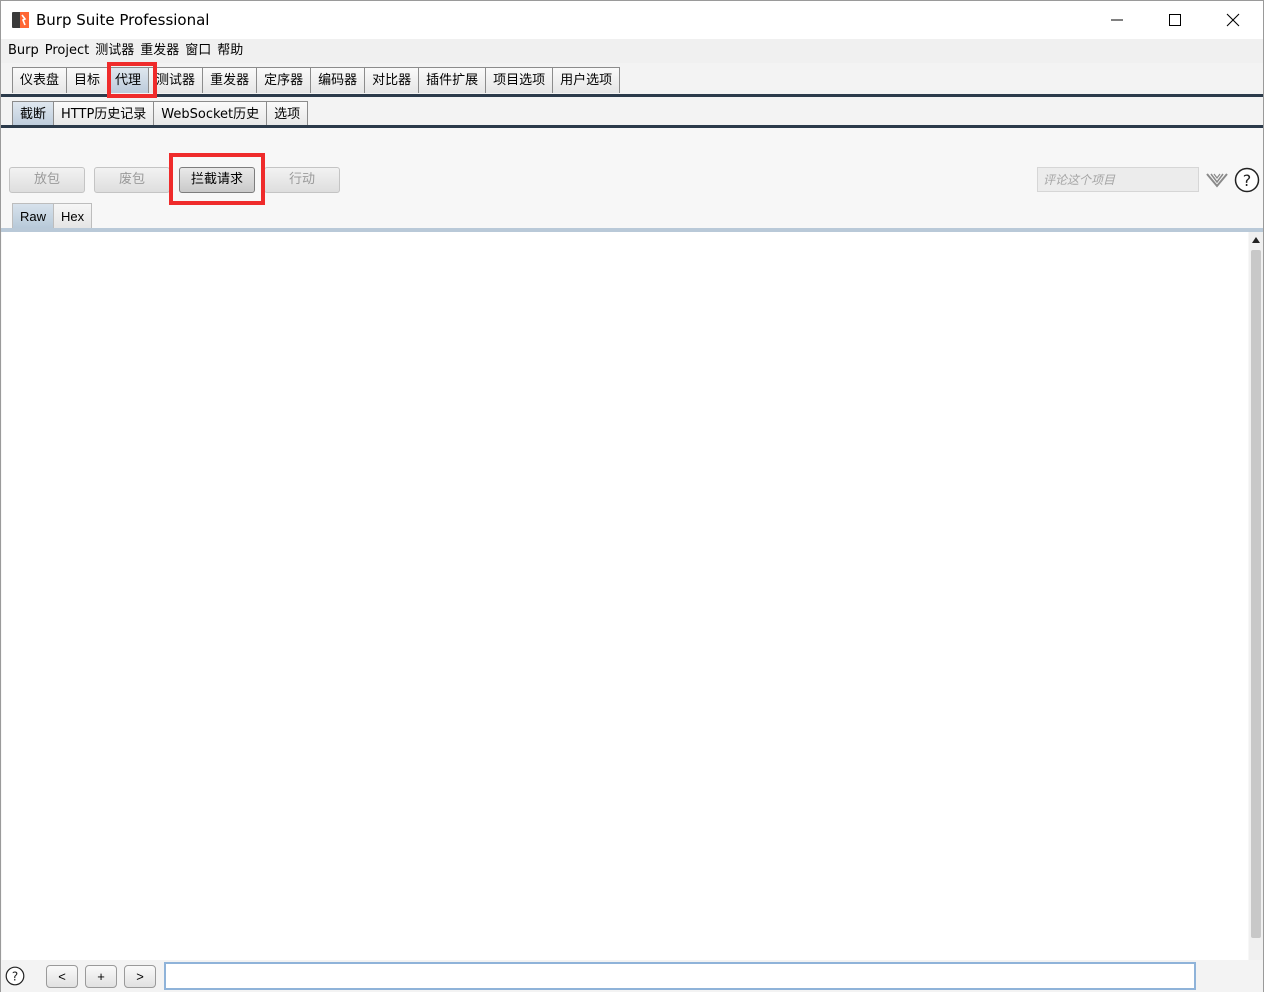 The height and width of the screenshot is (992, 1264). Describe the element at coordinates (1217, 180) in the screenshot. I see `highlight-icon` at that location.